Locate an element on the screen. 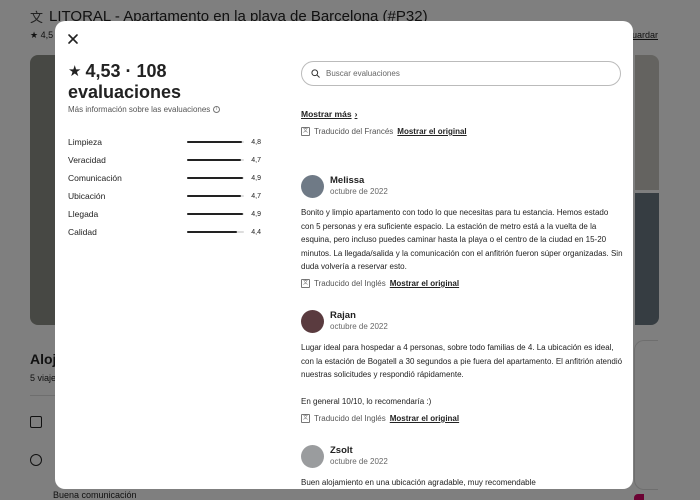 This screenshot has width=700, height=500. reviewer-name: Melissa is located at coordinates (347, 180).